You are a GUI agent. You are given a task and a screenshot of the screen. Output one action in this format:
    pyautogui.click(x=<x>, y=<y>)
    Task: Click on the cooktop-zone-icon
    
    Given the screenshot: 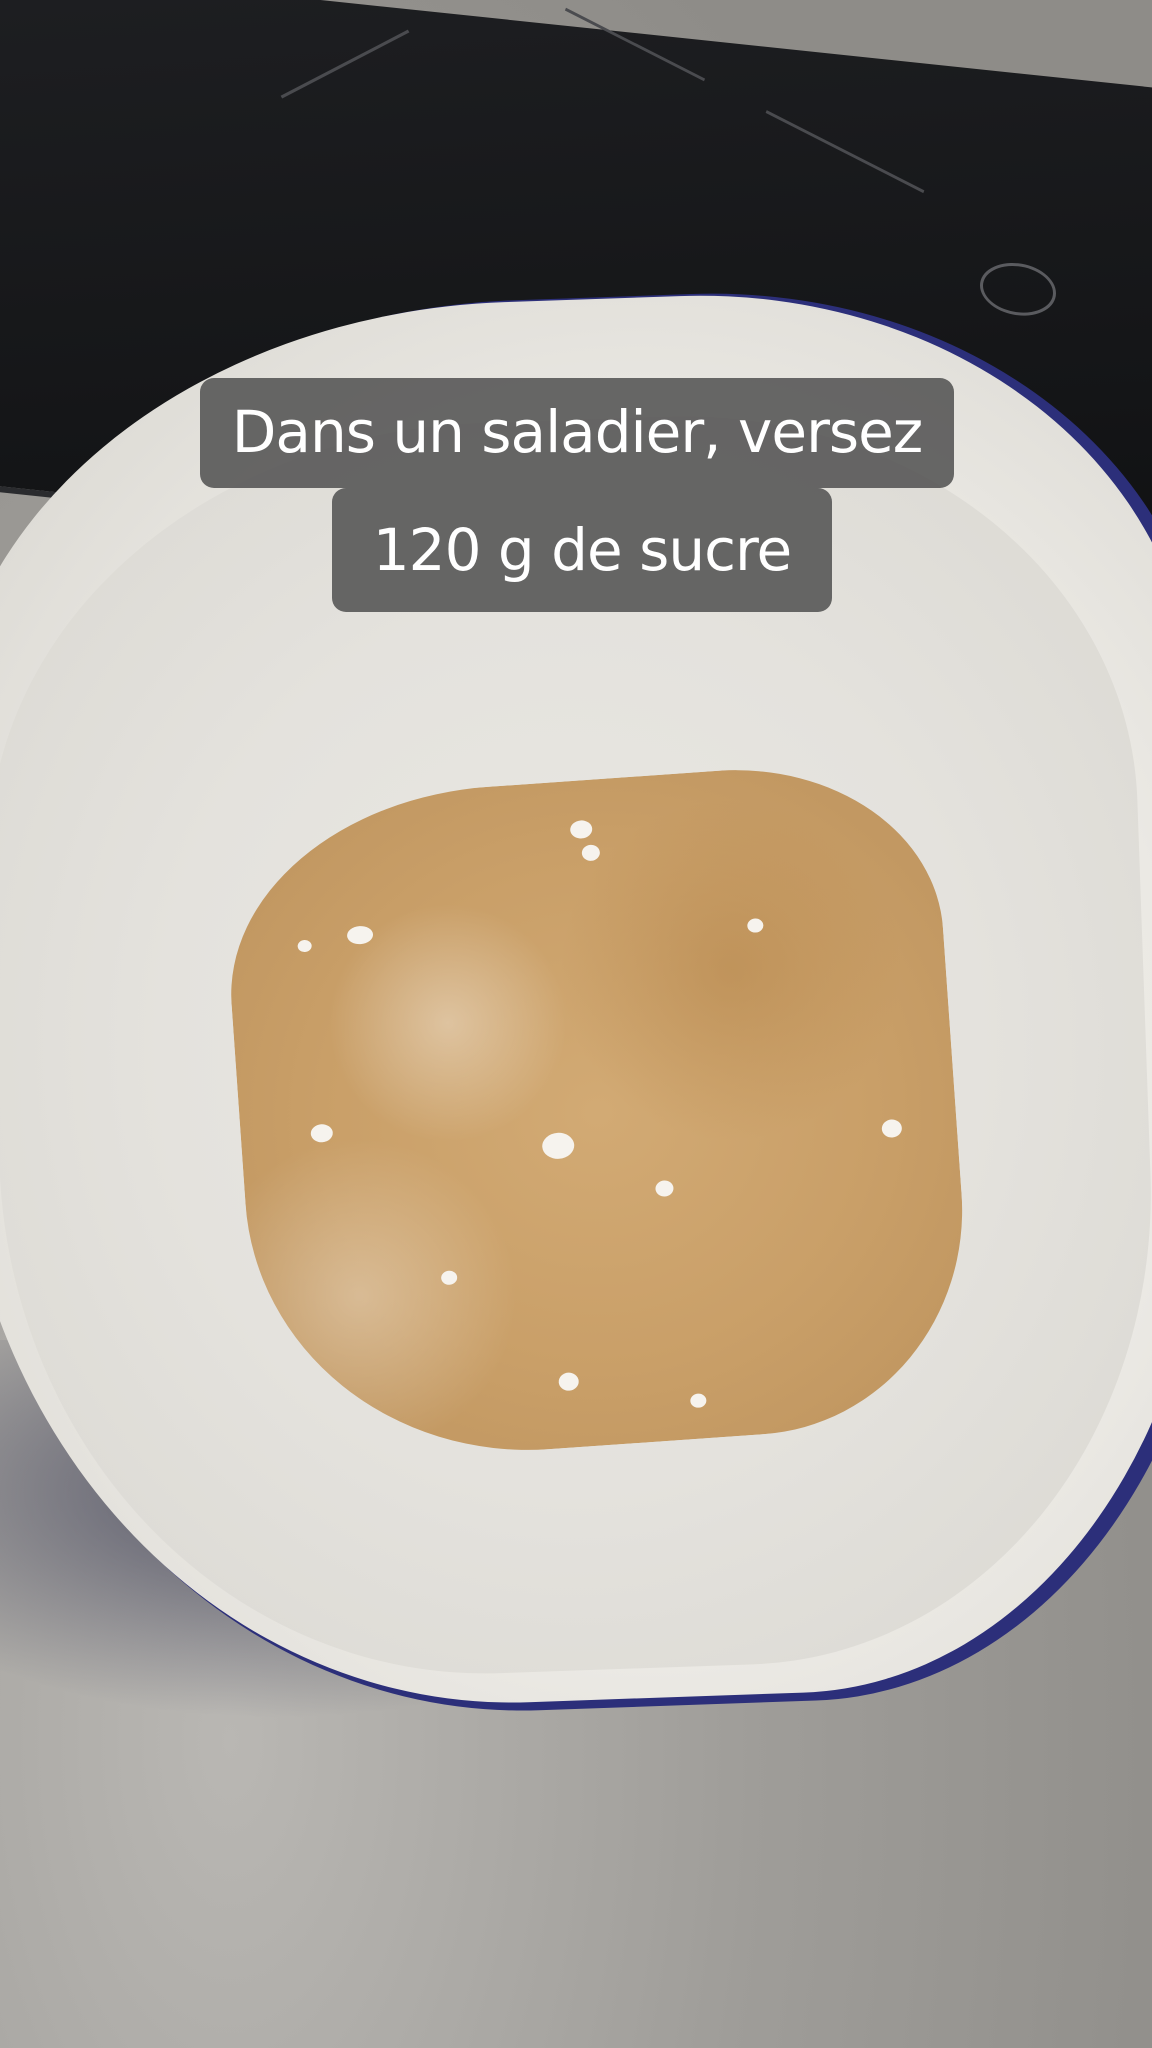 What is the action you would take?
    pyautogui.click(x=1018, y=289)
    